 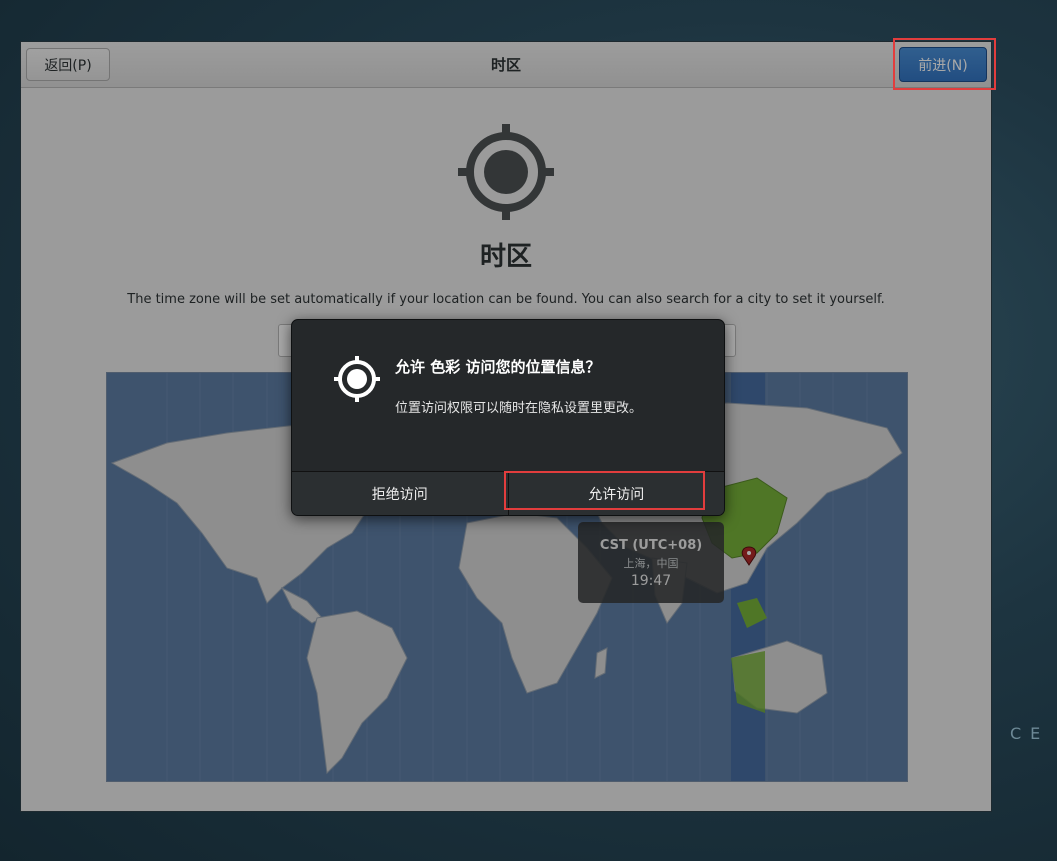 What do you see at coordinates (400, 493) in the screenshot?
I see `deny-access-button: 拒绝访问` at bounding box center [400, 493].